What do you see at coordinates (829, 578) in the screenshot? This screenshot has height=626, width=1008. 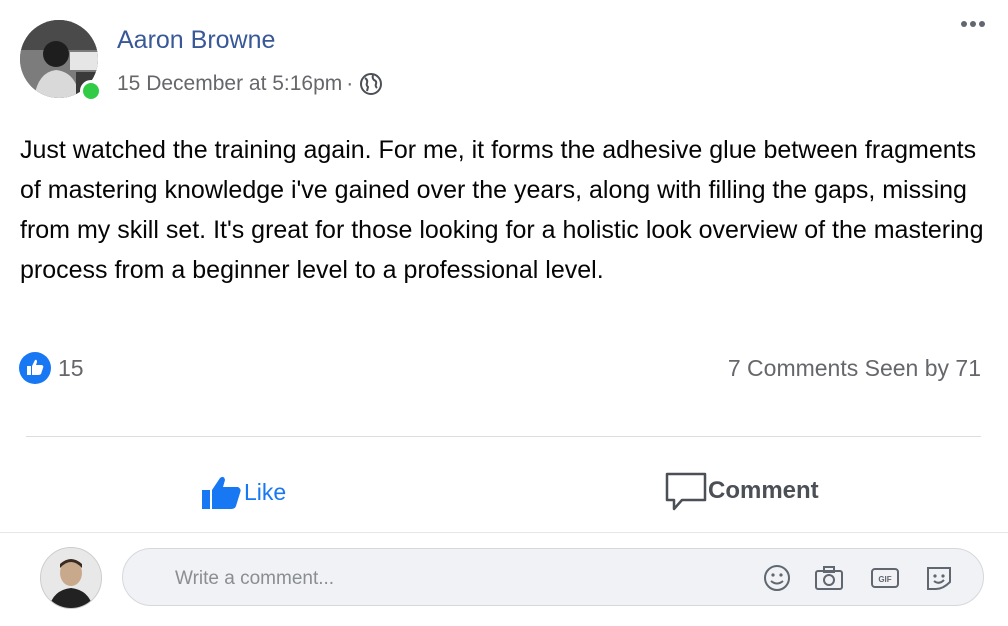 I see `camera-icon` at bounding box center [829, 578].